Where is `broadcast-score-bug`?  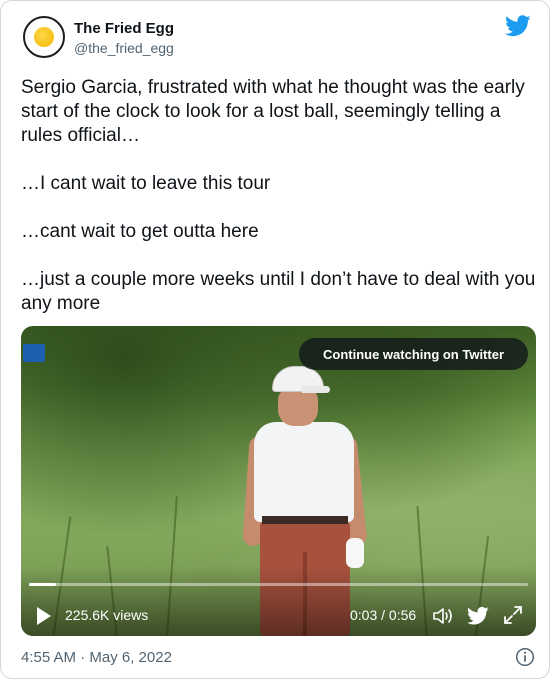 broadcast-score-bug is located at coordinates (34, 353).